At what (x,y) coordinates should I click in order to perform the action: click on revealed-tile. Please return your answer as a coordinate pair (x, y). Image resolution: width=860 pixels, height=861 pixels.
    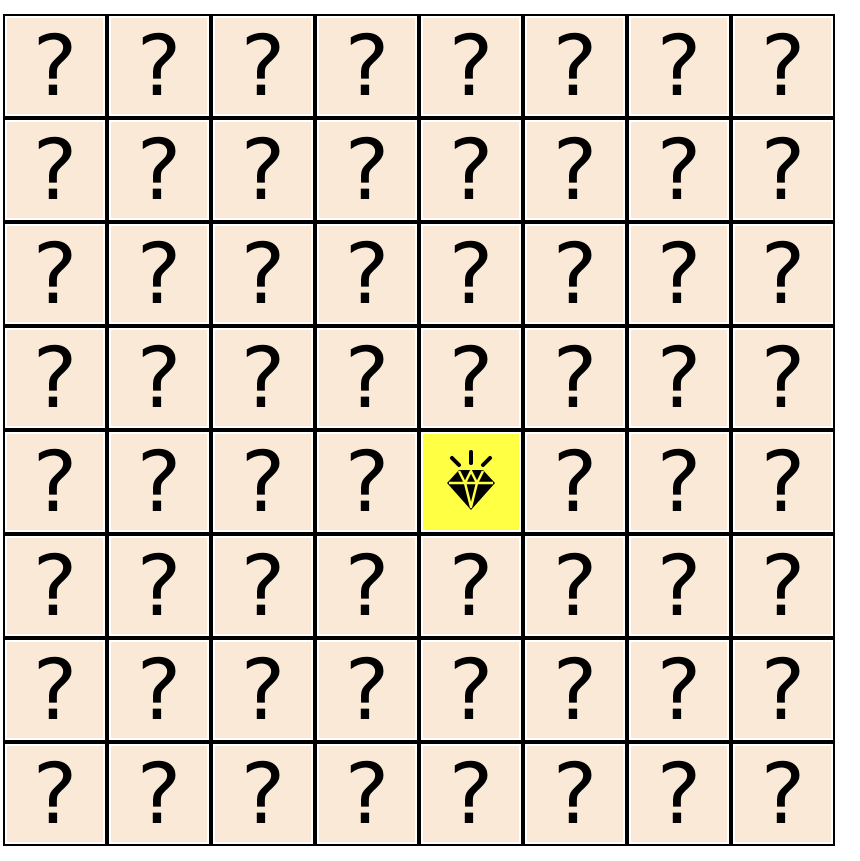
    Looking at the image, I should click on (471, 482).